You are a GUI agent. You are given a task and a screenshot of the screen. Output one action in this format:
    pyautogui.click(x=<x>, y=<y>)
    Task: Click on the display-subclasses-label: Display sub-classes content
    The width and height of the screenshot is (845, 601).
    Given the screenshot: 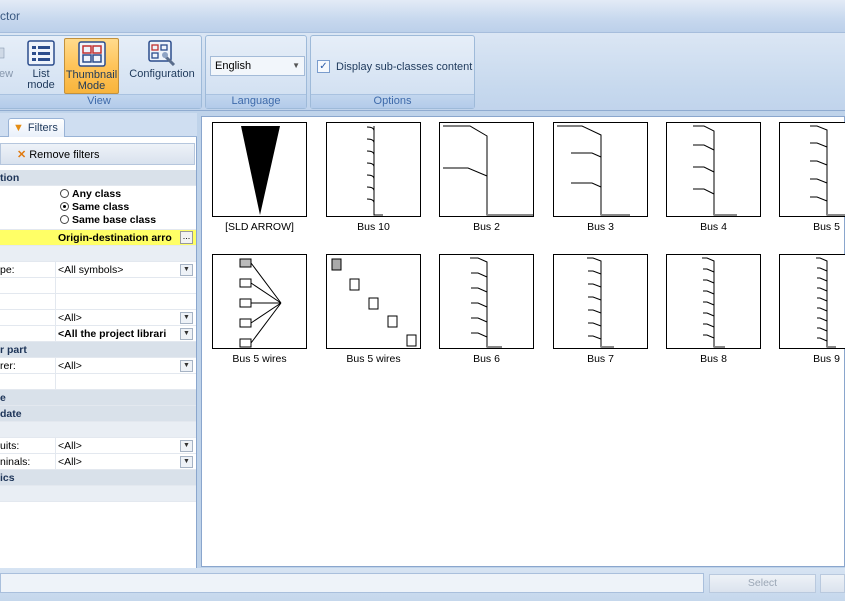 What is the action you would take?
    pyautogui.click(x=404, y=67)
    